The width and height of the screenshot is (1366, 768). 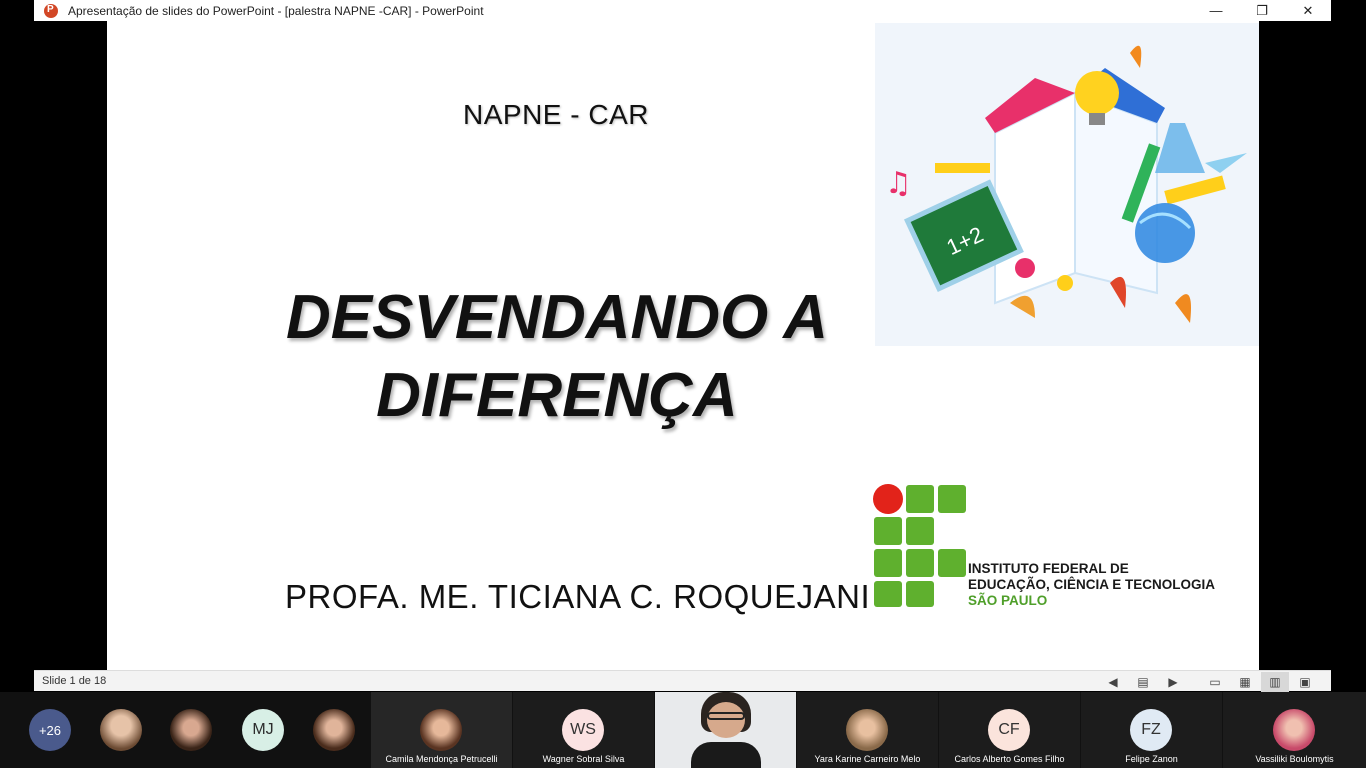 I want to click on active-video-tile, so click(x=725, y=730).